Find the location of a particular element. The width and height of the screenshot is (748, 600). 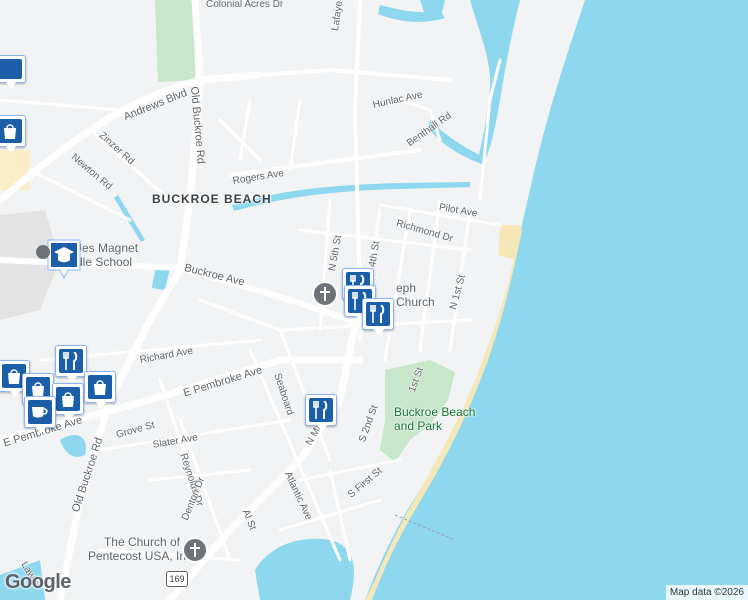

coffee-cup-icon is located at coordinates (40, 412).